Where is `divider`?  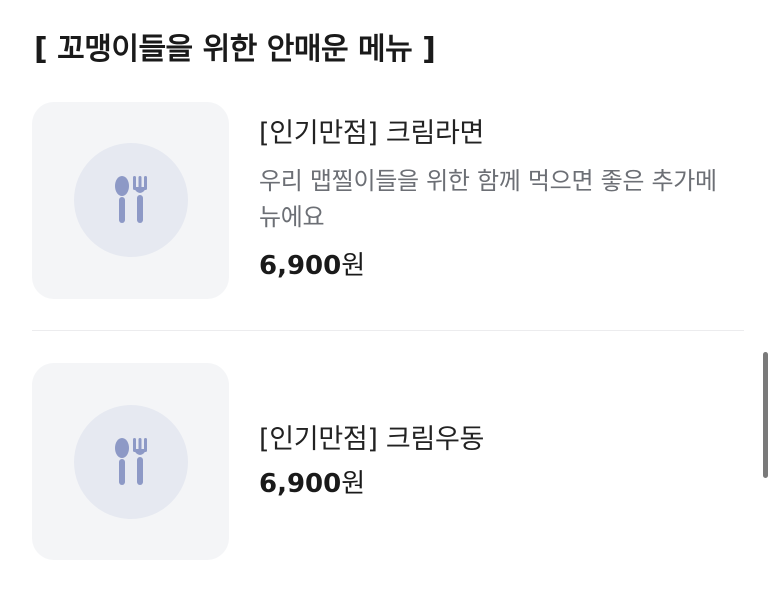
divider is located at coordinates (388, 330).